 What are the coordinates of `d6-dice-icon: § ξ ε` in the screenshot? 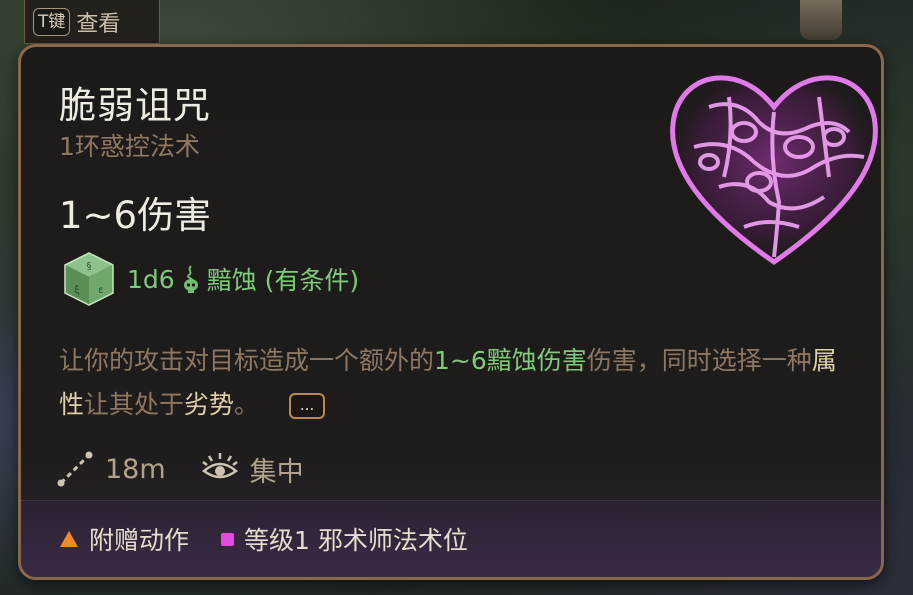 It's located at (89, 279).